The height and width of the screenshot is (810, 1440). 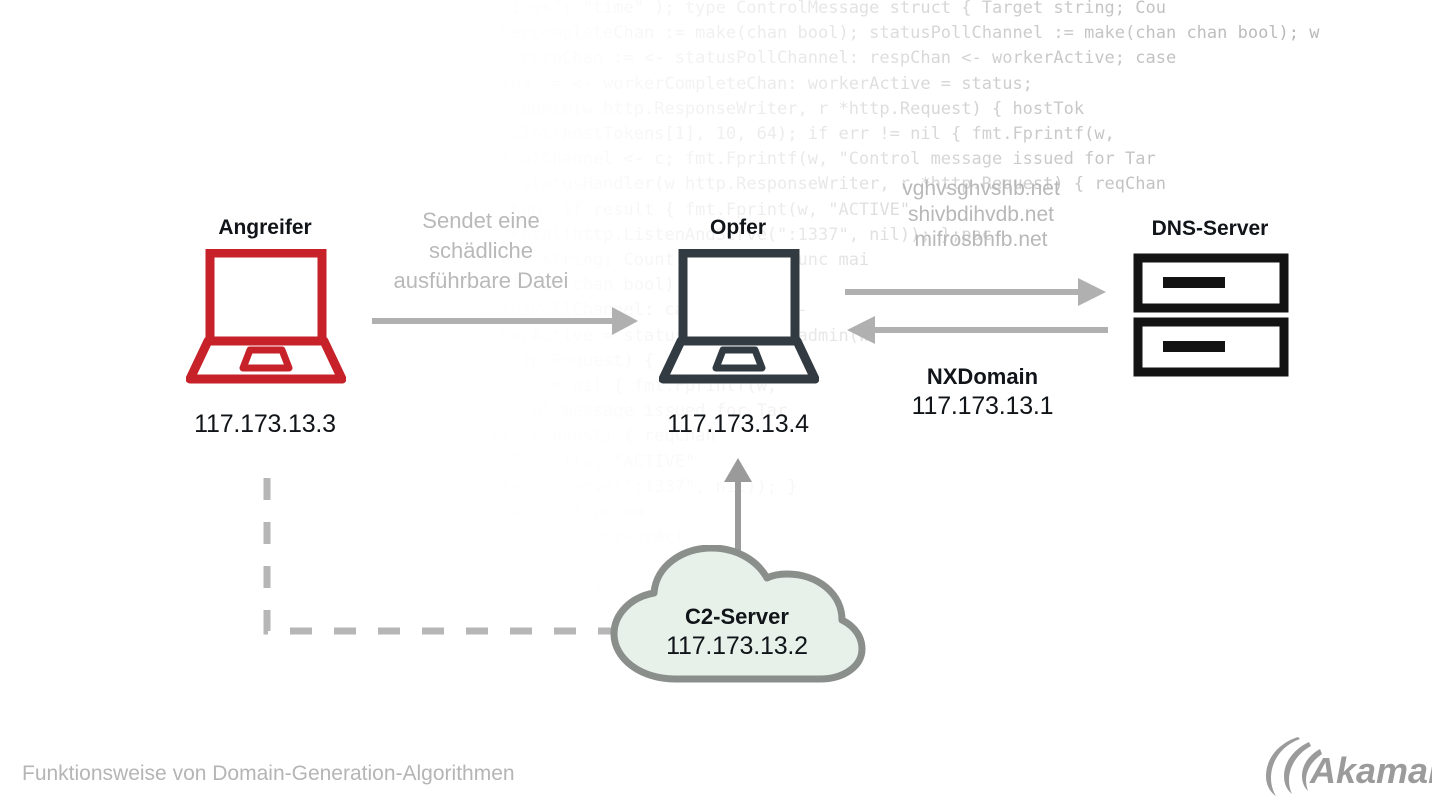 I want to click on attacker-title: Angreifer, so click(x=265, y=227).